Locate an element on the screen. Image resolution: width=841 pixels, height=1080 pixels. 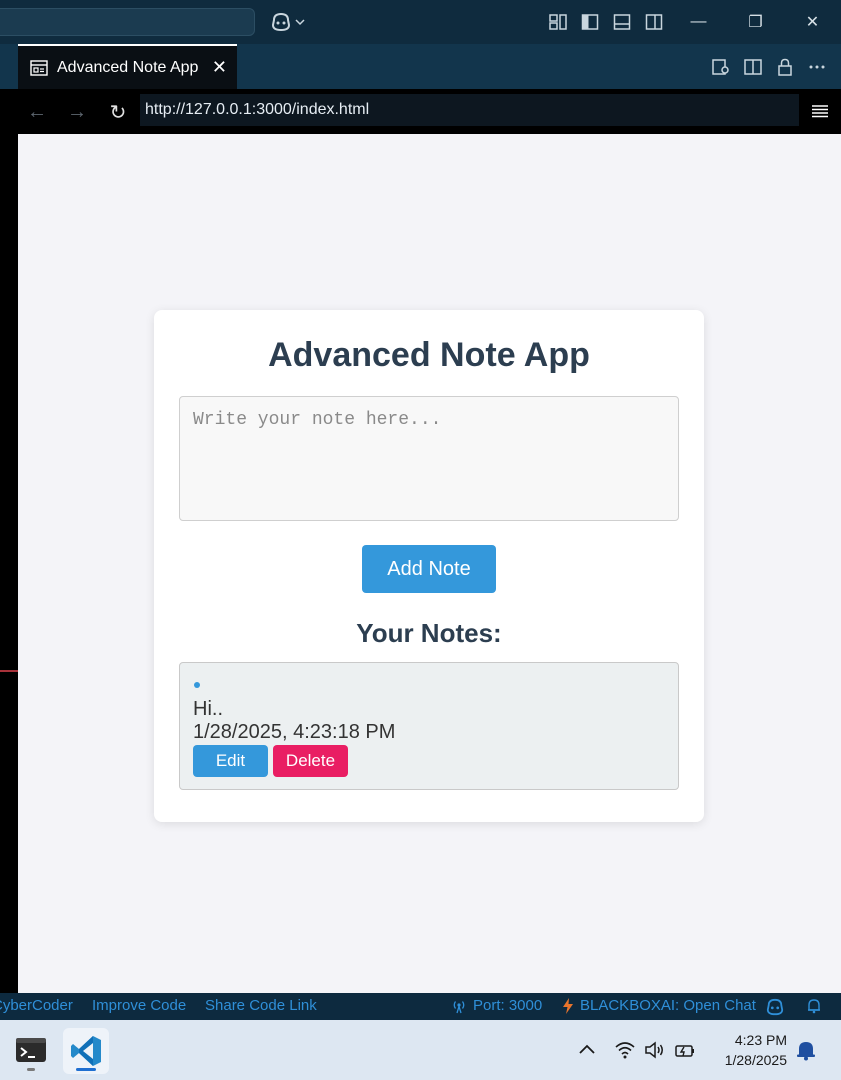
terminal-icon is located at coordinates (31, 1050).